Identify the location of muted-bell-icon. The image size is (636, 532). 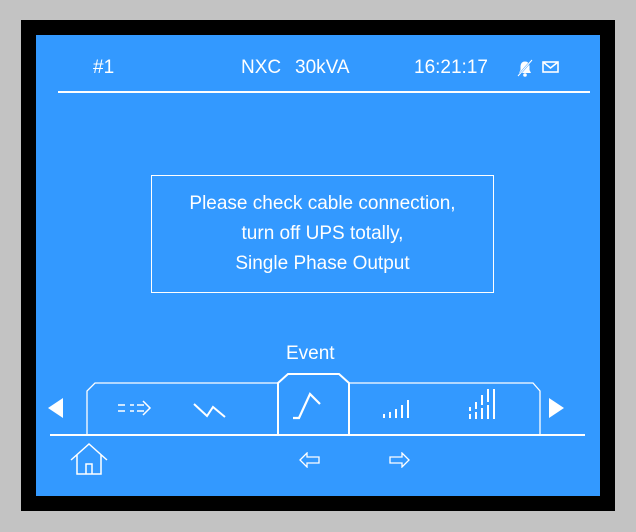
(525, 68).